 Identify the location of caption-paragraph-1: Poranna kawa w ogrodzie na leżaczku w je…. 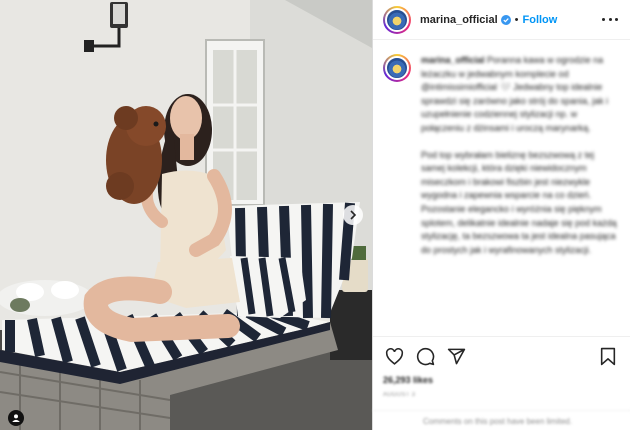
(515, 94).